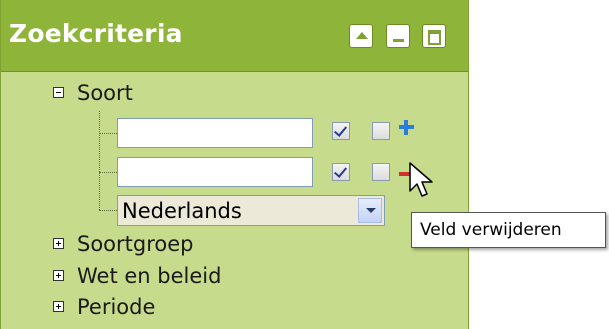 This screenshot has width=609, height=329. I want to click on add-icon, so click(406, 127).